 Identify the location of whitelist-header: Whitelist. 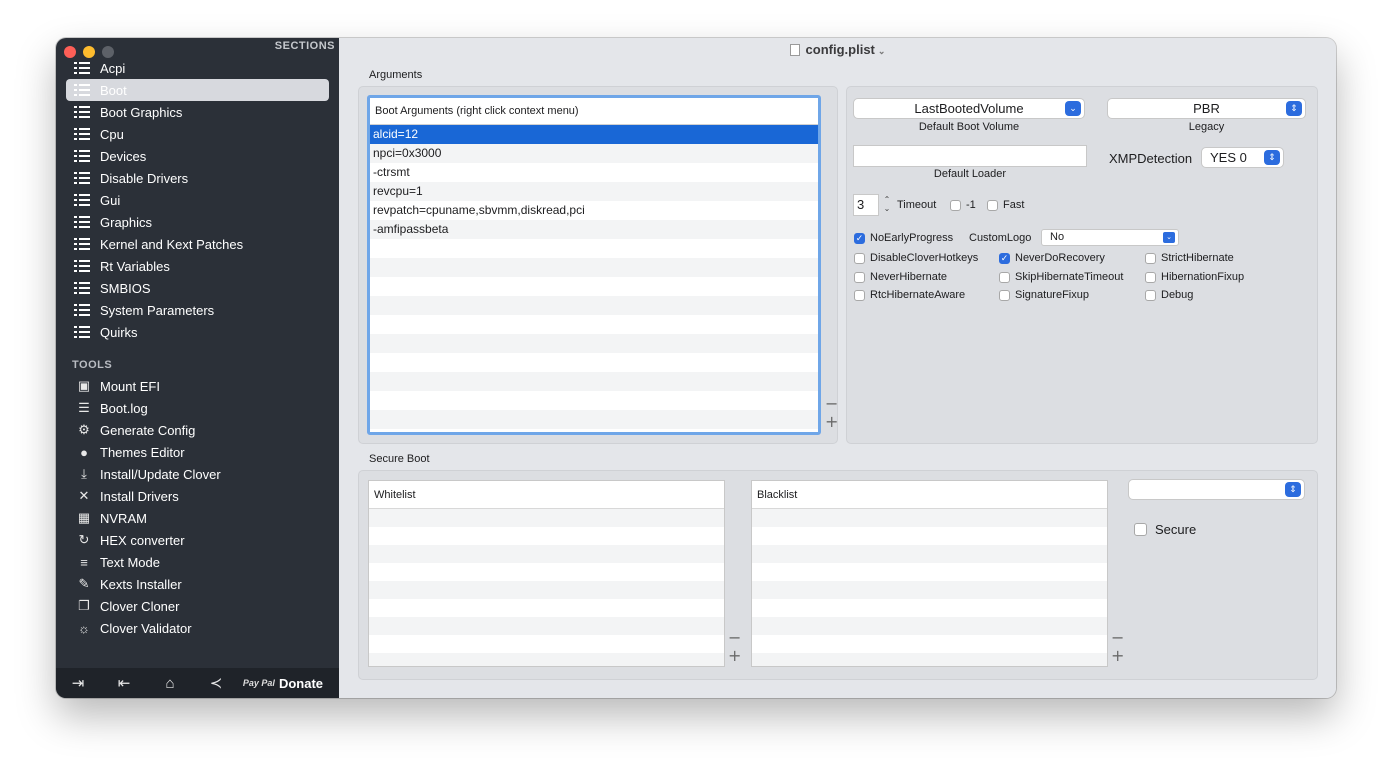
(546, 495).